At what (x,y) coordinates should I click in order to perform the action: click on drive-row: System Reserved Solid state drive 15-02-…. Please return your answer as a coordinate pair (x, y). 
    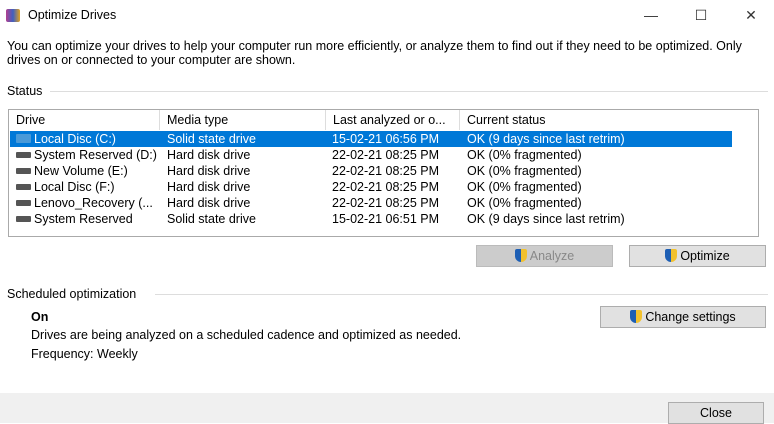
    Looking at the image, I should click on (371, 219).